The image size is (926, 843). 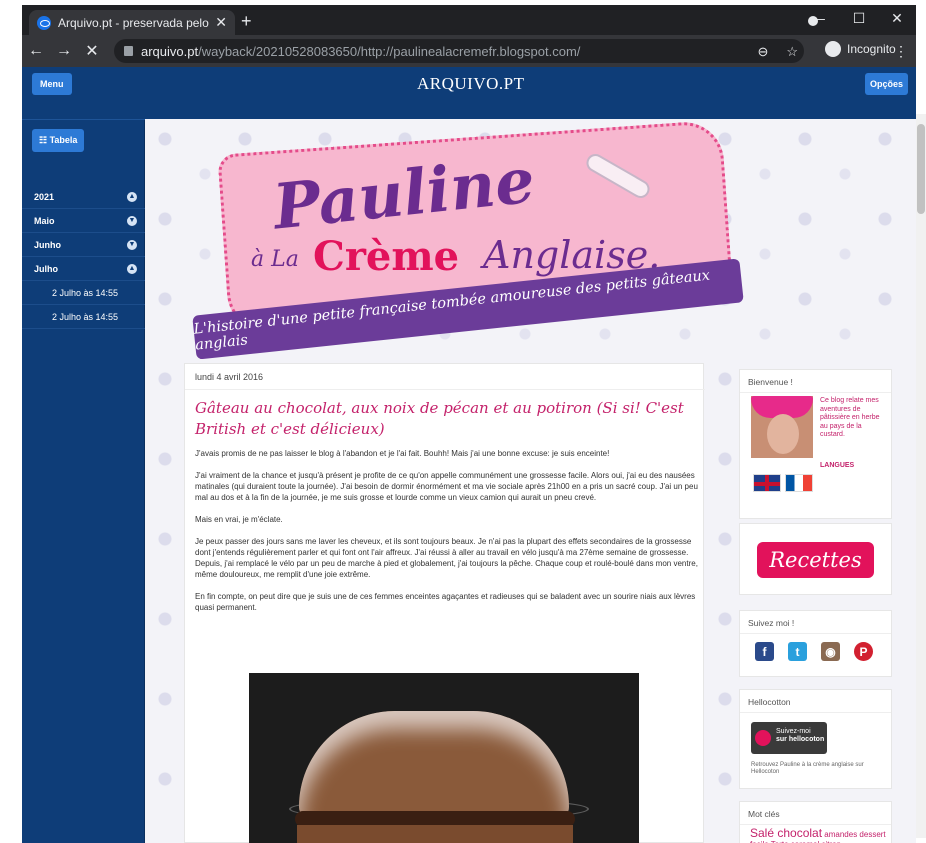 What do you see at coordinates (92, 51) in the screenshot?
I see `stop-icon: ✕` at bounding box center [92, 51].